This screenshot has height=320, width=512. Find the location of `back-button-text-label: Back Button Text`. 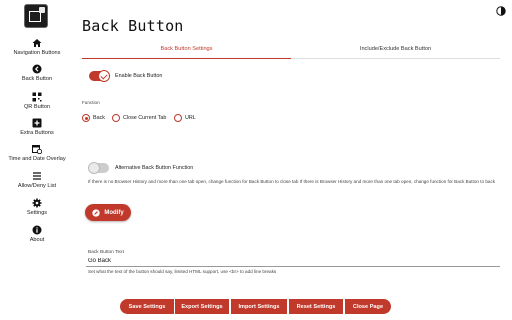

back-button-text-label: Back Button Text is located at coordinates (106, 252).